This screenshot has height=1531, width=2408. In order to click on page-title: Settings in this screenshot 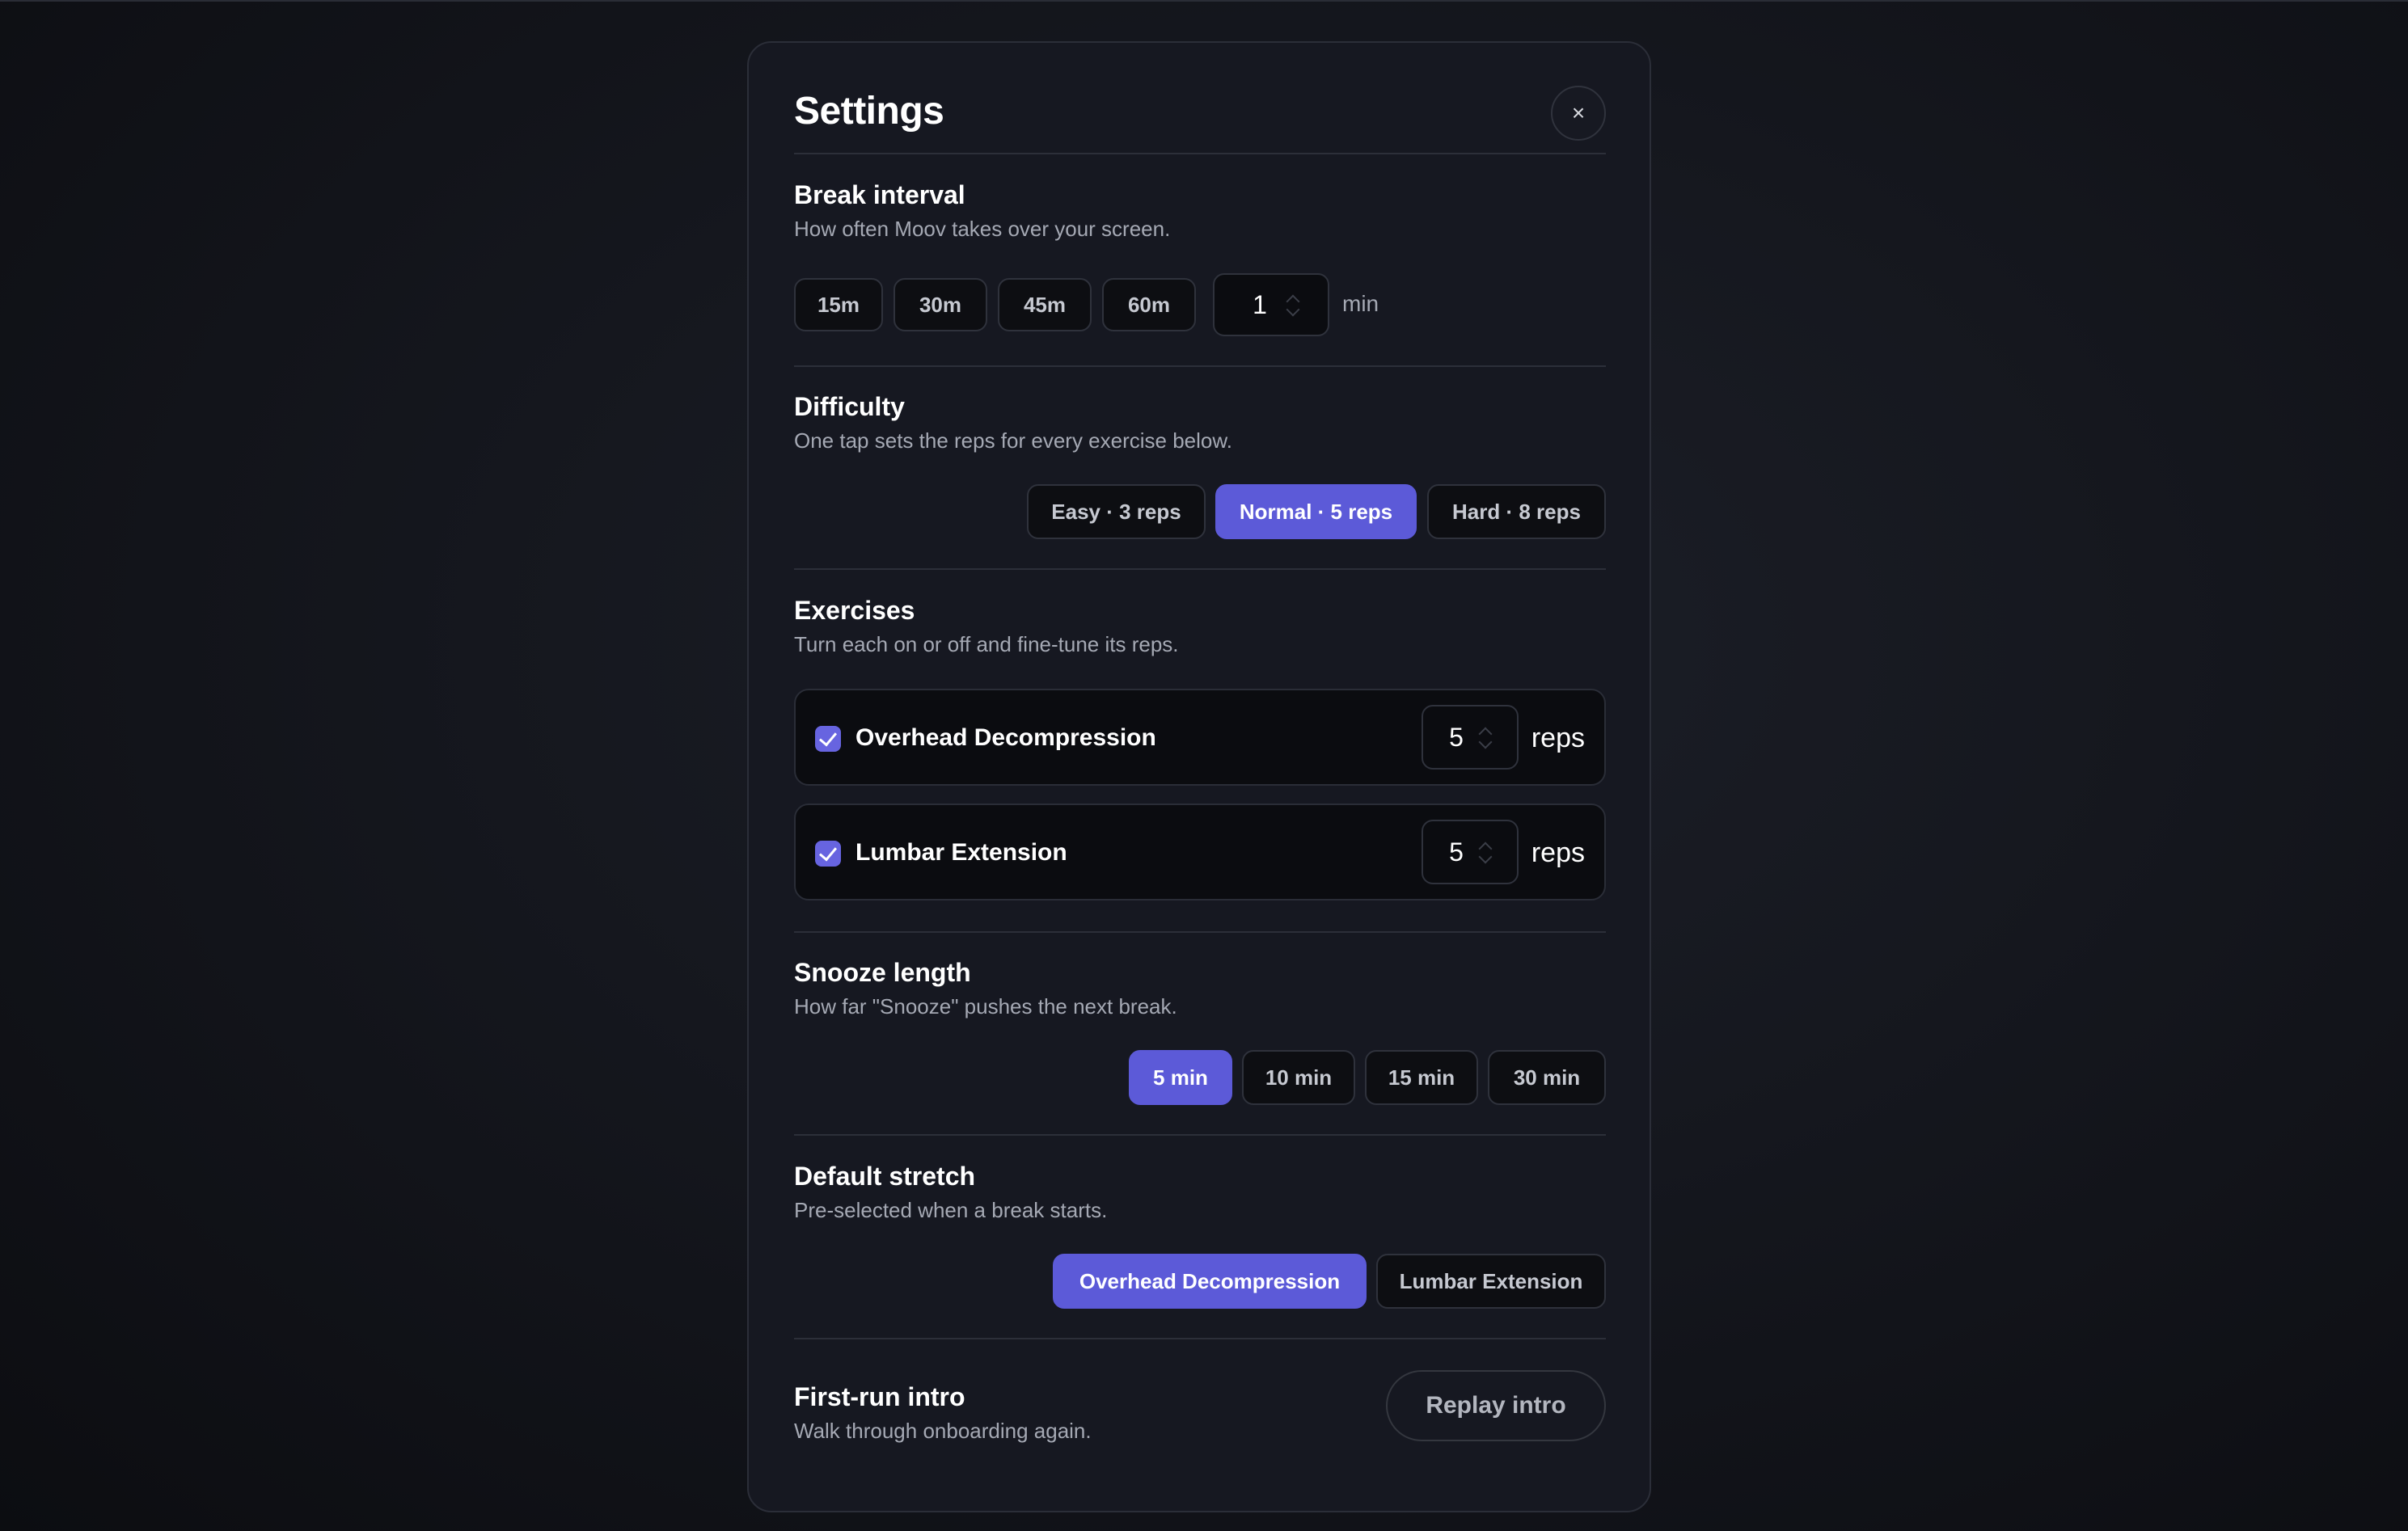, I will do `click(869, 111)`.